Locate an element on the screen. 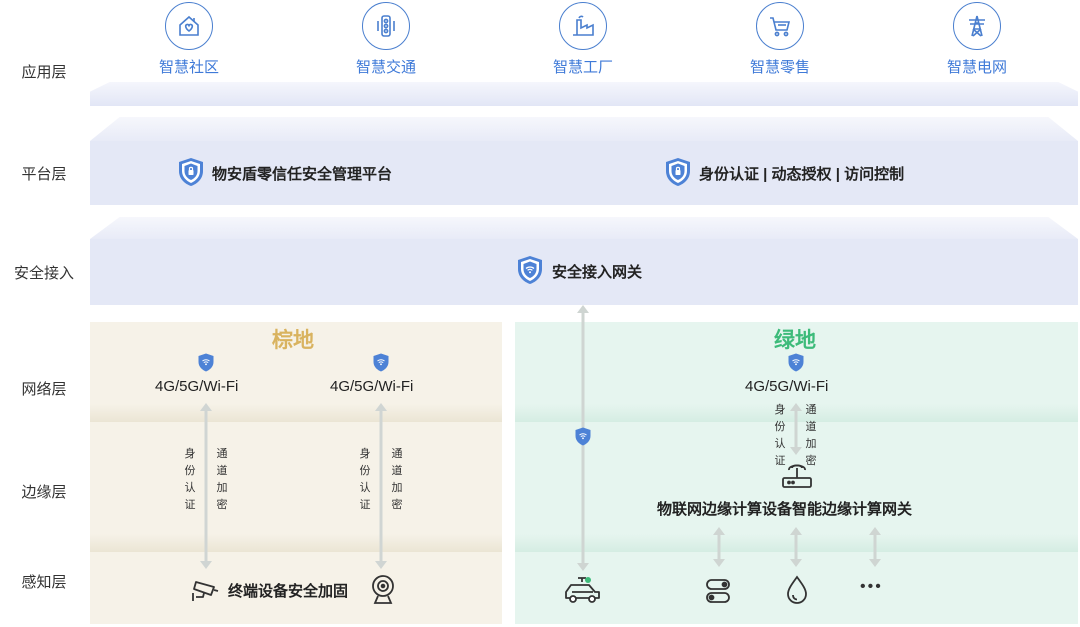  app-smart-community: 智慧社区 is located at coordinates (189, 39).